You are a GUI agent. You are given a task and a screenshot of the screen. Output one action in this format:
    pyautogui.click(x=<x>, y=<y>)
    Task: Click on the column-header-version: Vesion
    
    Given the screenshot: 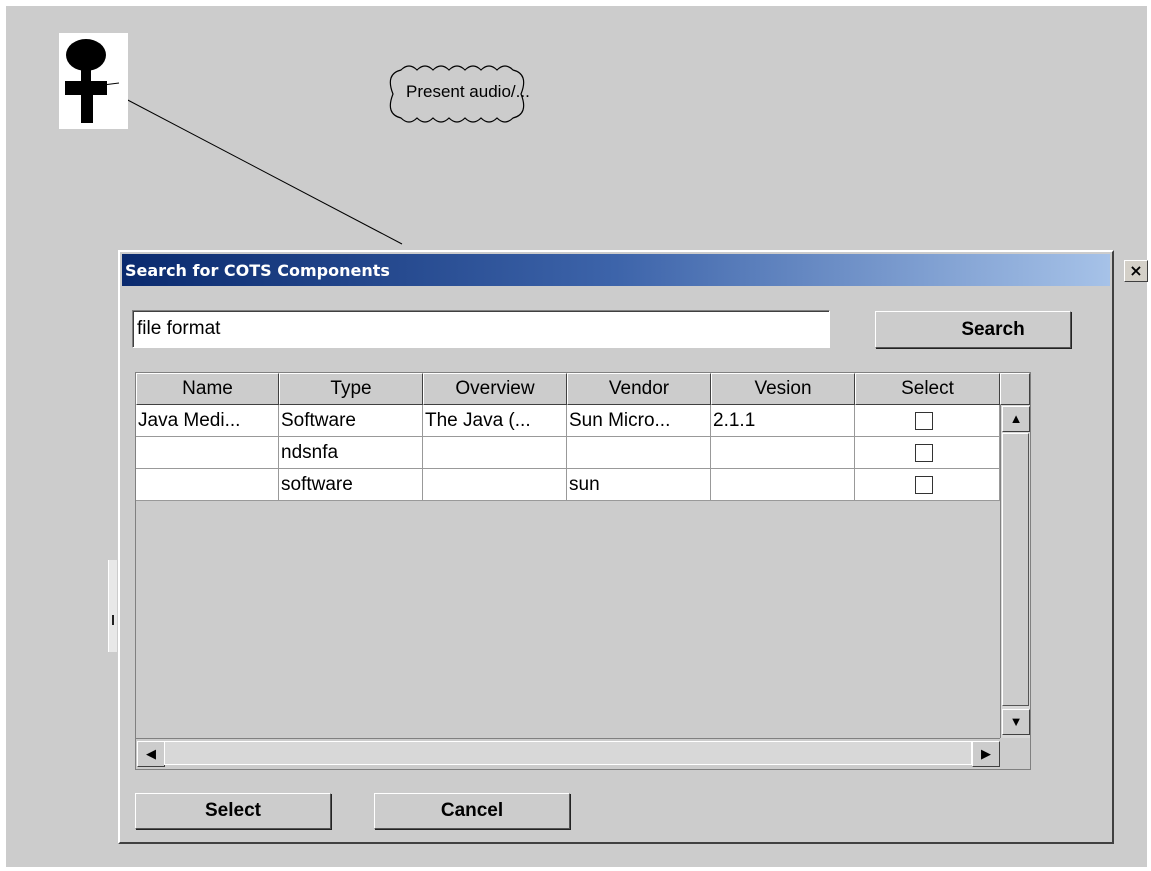 What is the action you would take?
    pyautogui.click(x=783, y=389)
    